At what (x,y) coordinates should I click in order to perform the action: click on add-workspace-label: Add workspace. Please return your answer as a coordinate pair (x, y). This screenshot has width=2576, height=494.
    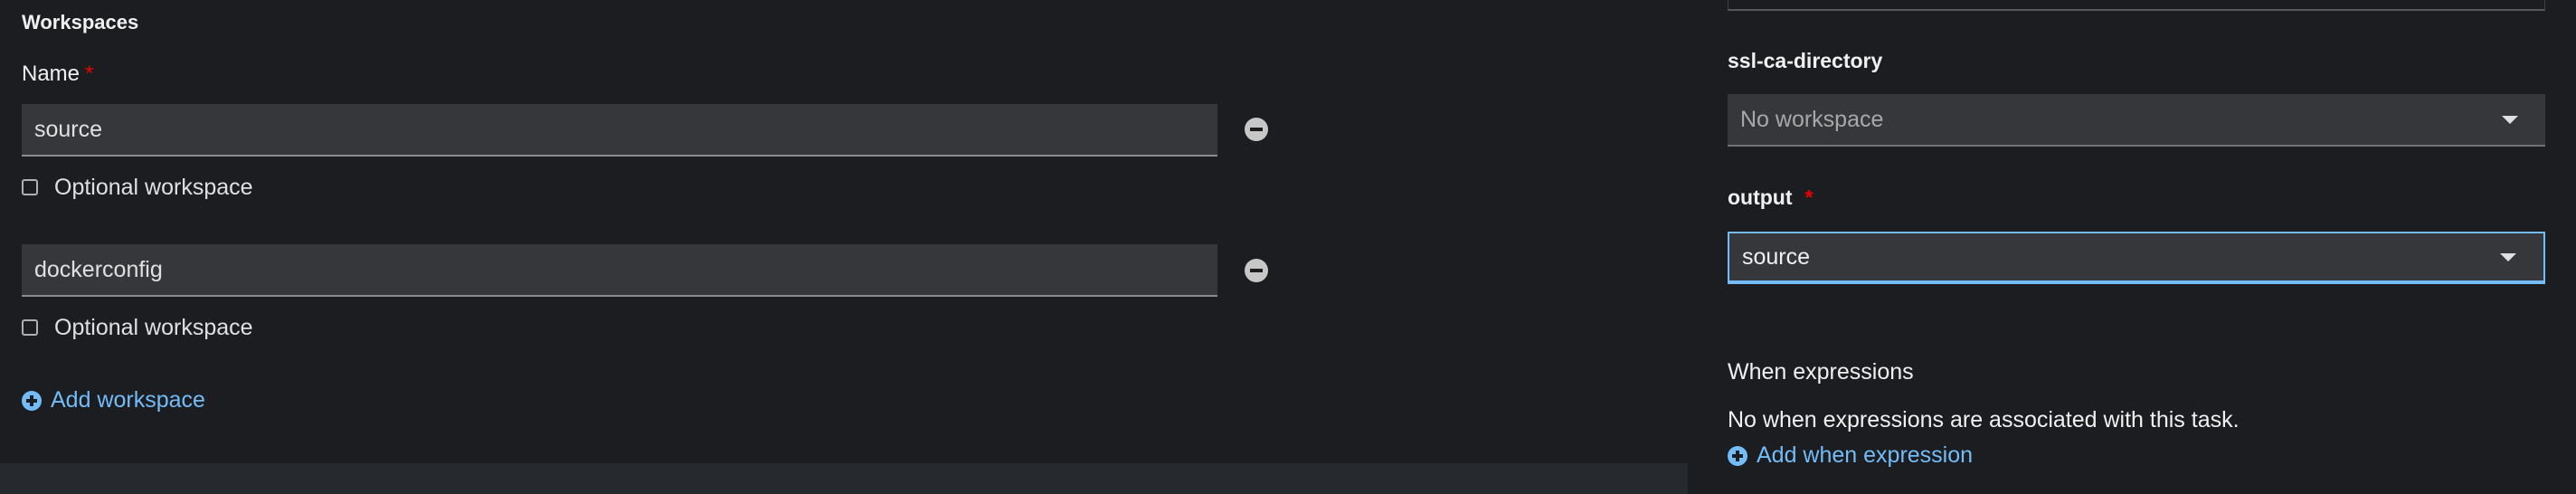
    Looking at the image, I should click on (128, 400).